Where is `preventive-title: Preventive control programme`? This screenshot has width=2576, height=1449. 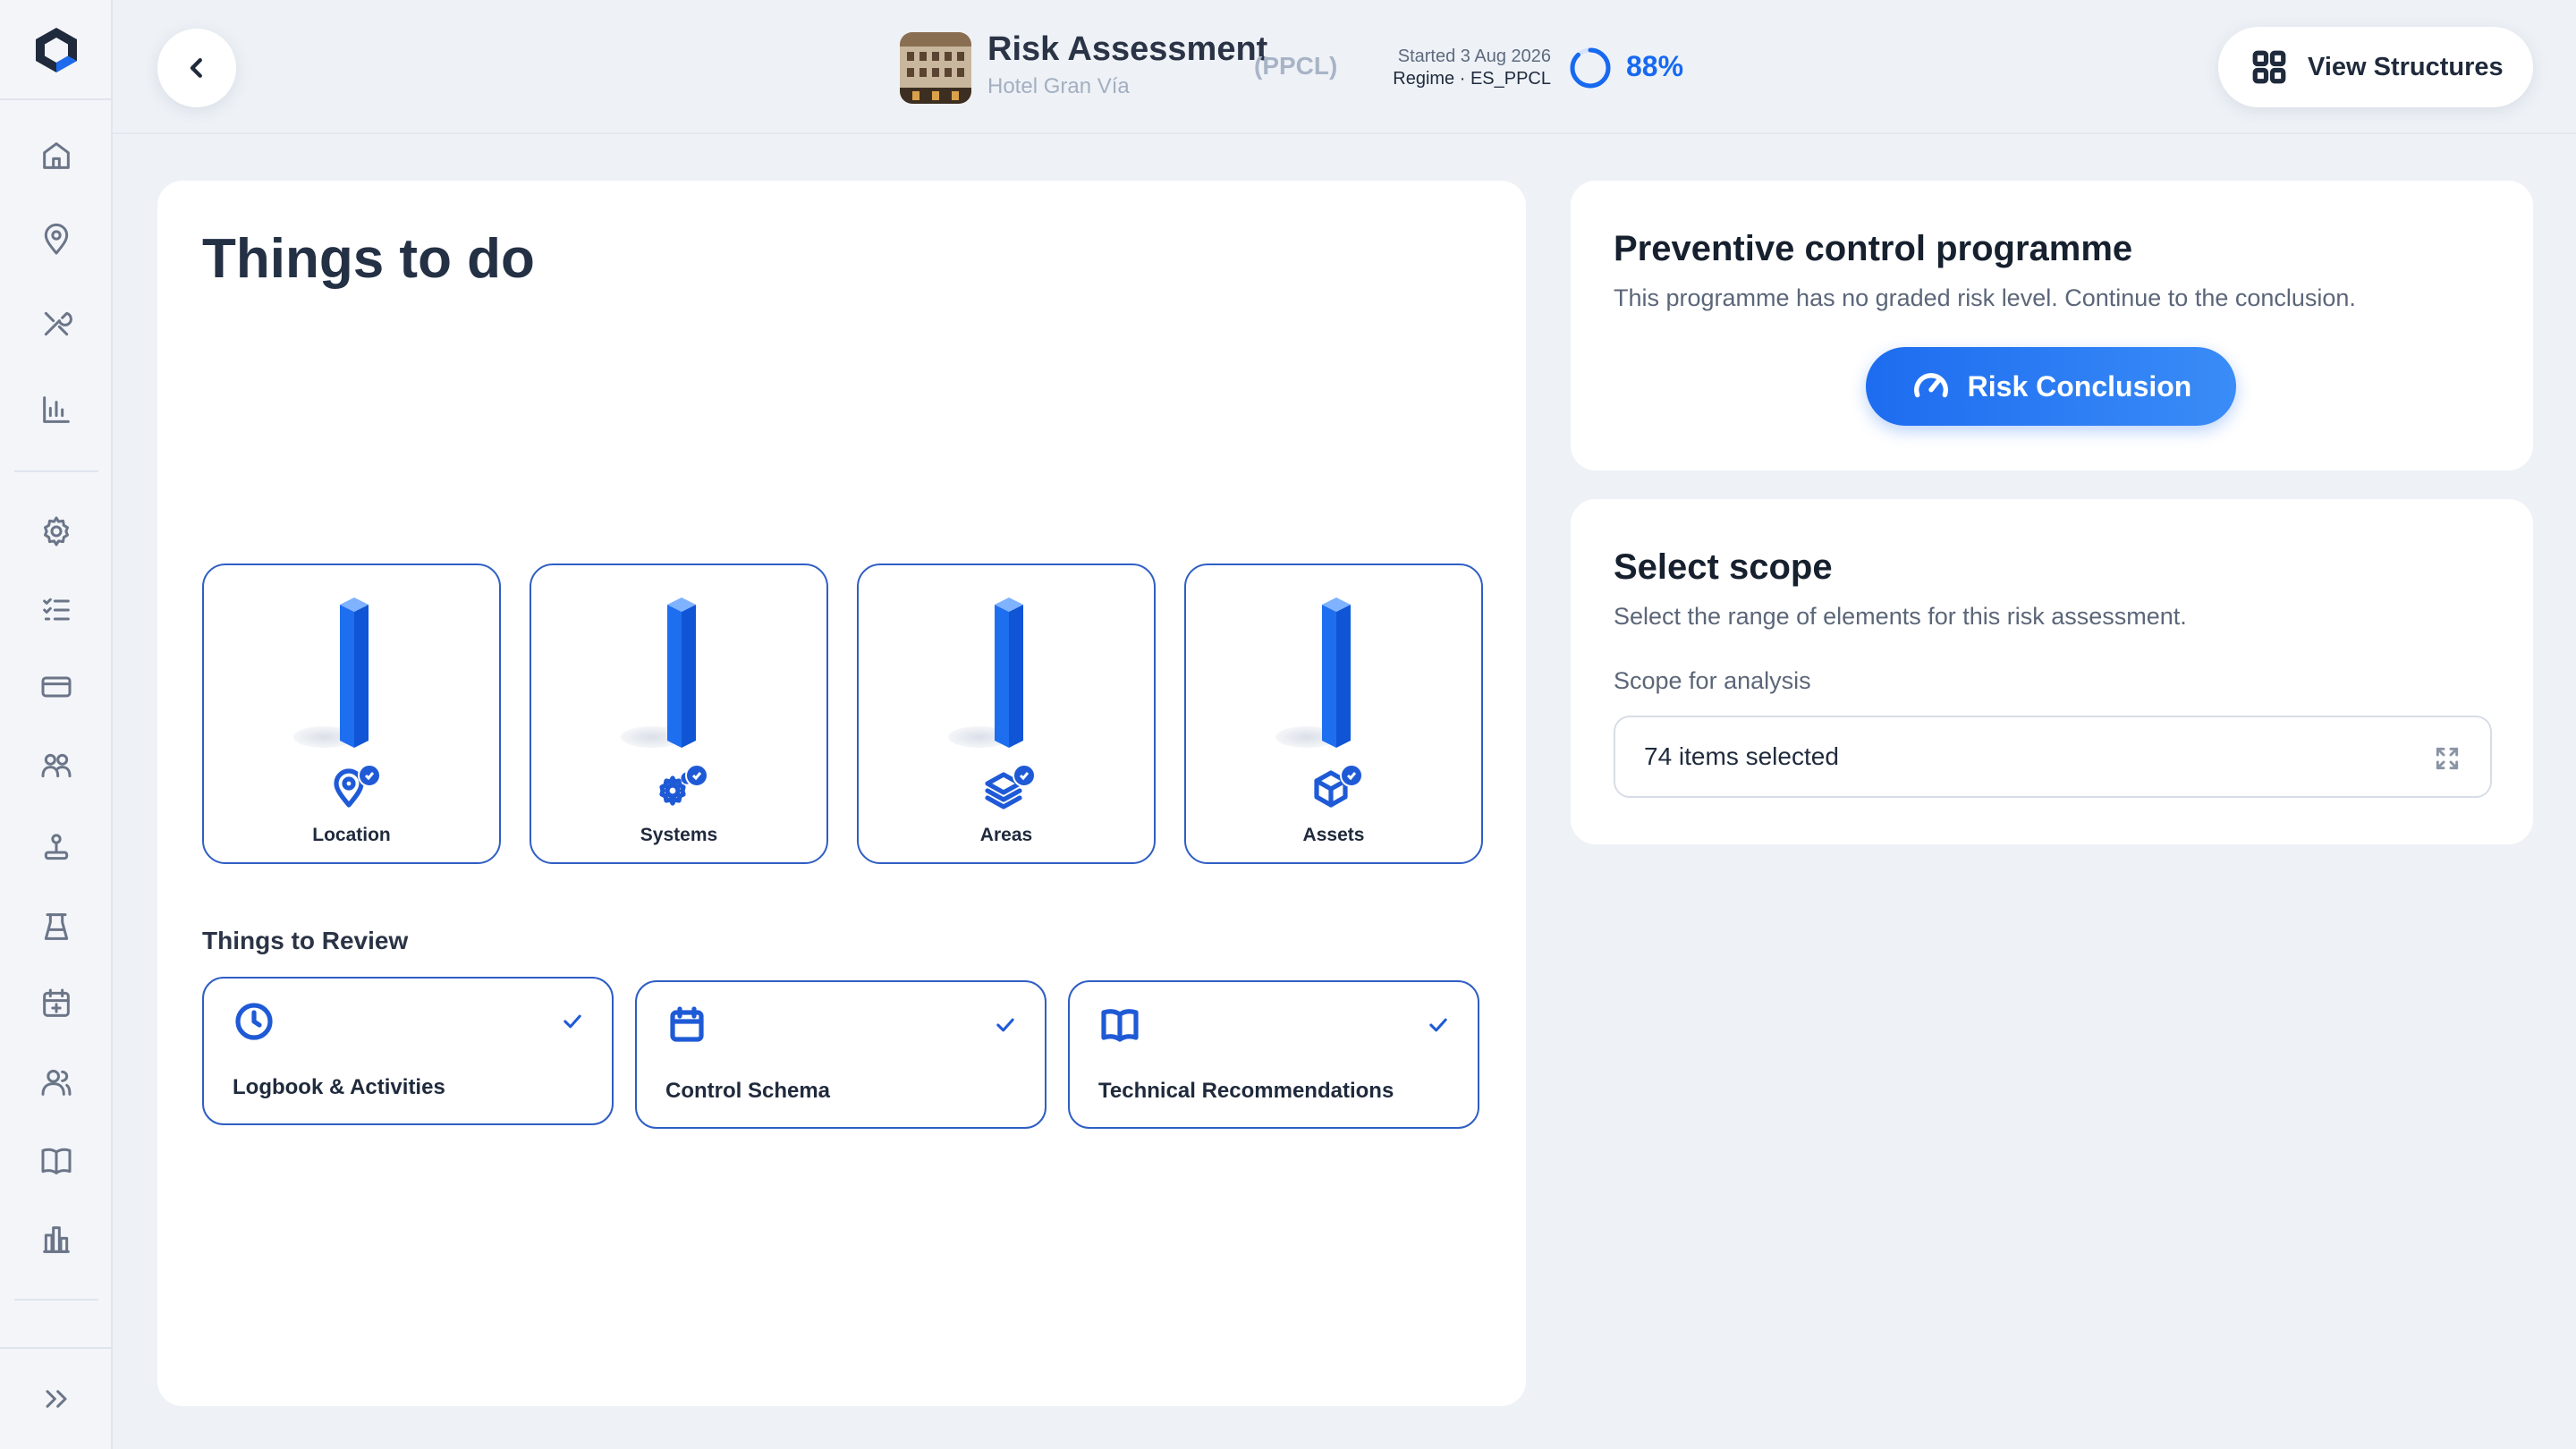
preventive-title: Preventive control programme is located at coordinates (1873, 248).